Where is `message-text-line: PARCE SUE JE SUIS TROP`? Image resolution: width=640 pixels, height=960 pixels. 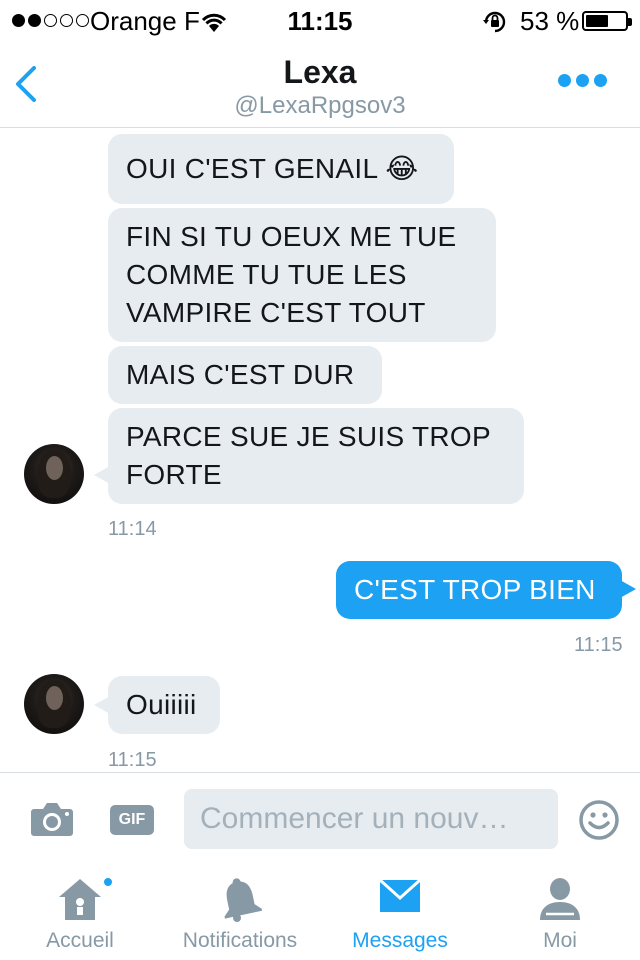 message-text-line: PARCE SUE JE SUIS TROP is located at coordinates (308, 436).